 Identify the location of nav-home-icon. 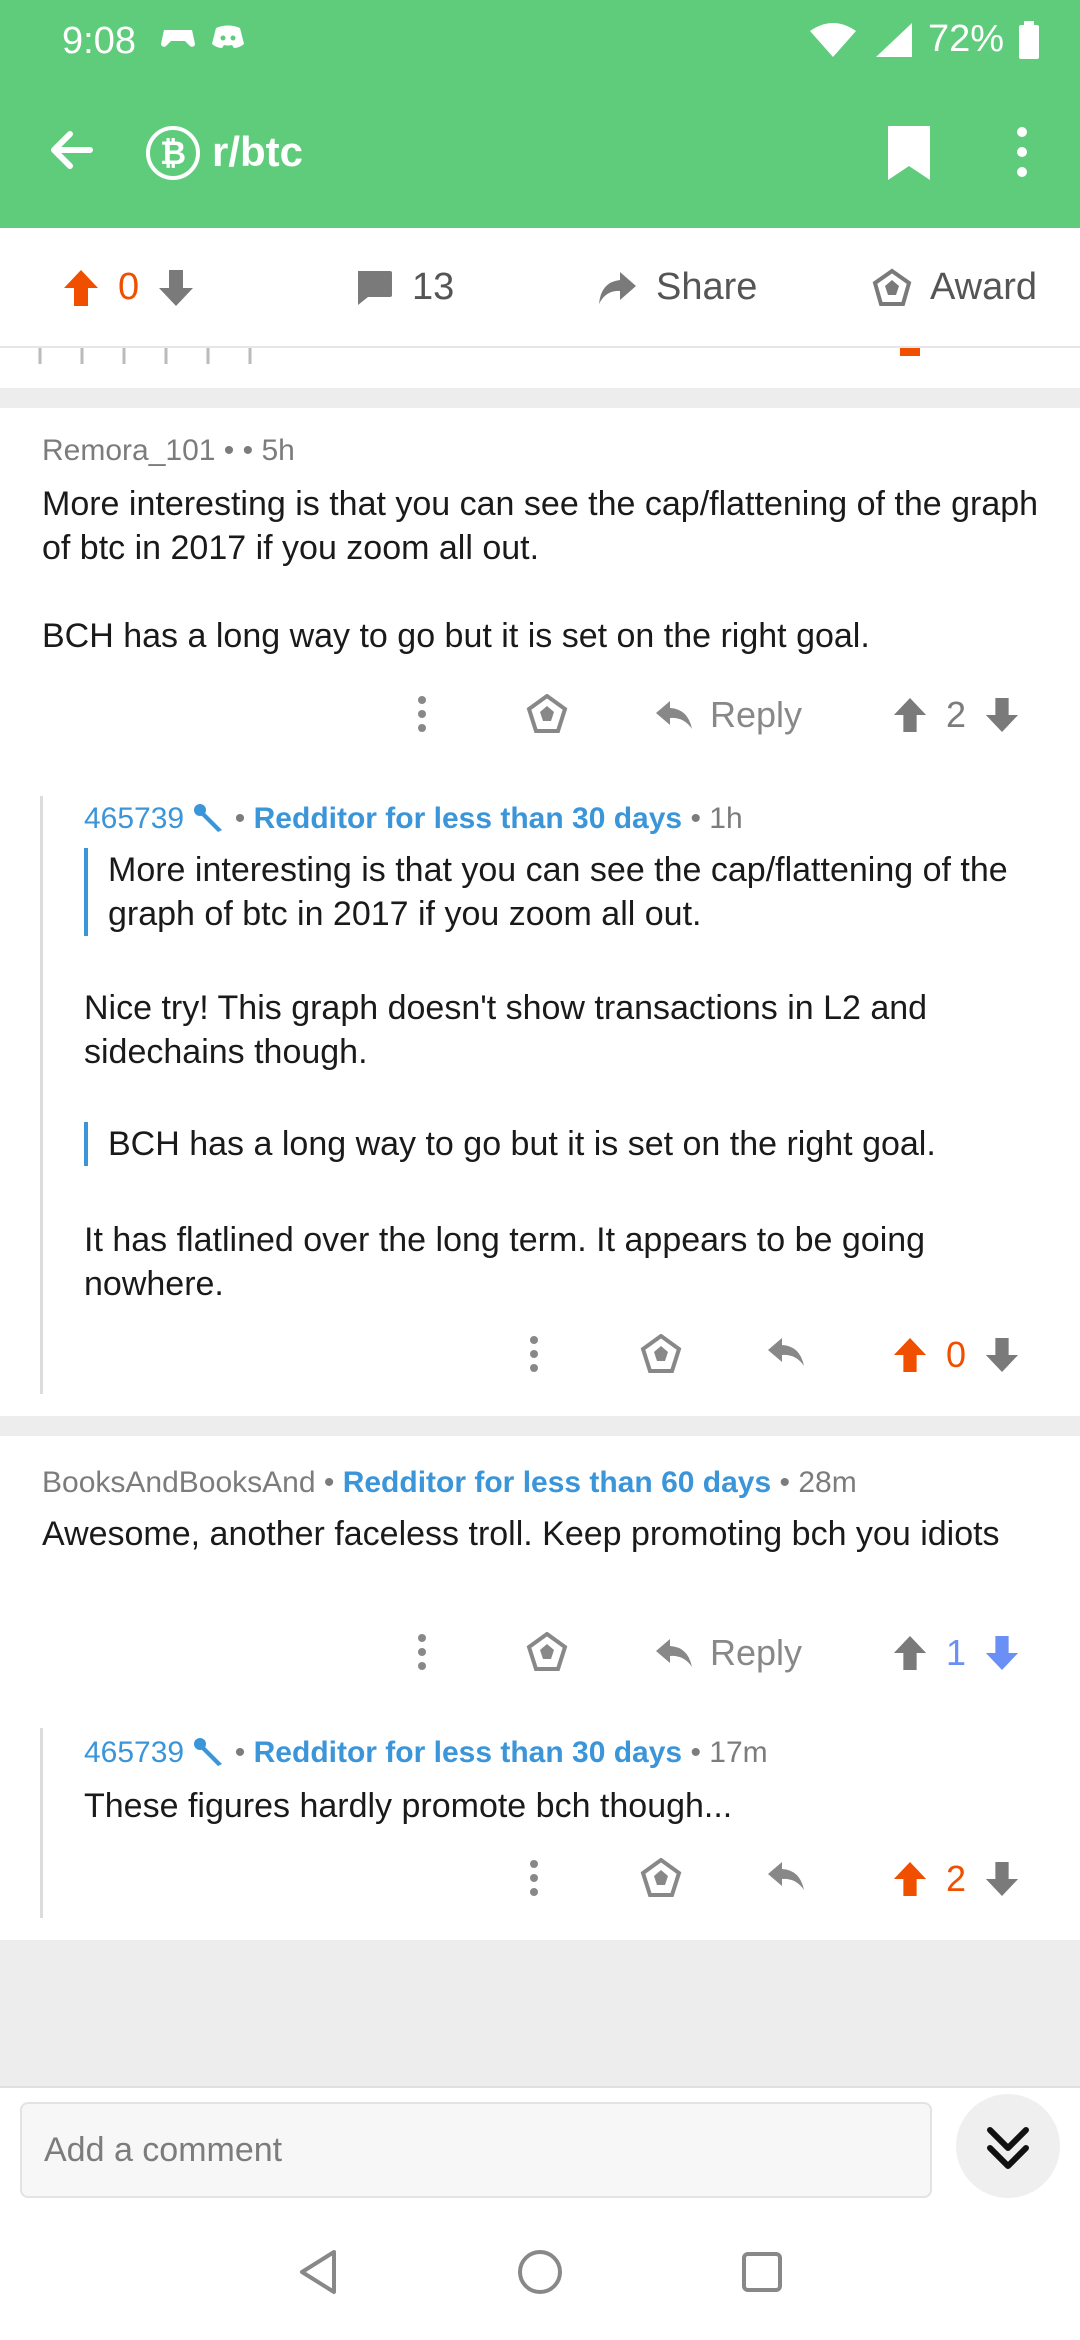
(540, 2272).